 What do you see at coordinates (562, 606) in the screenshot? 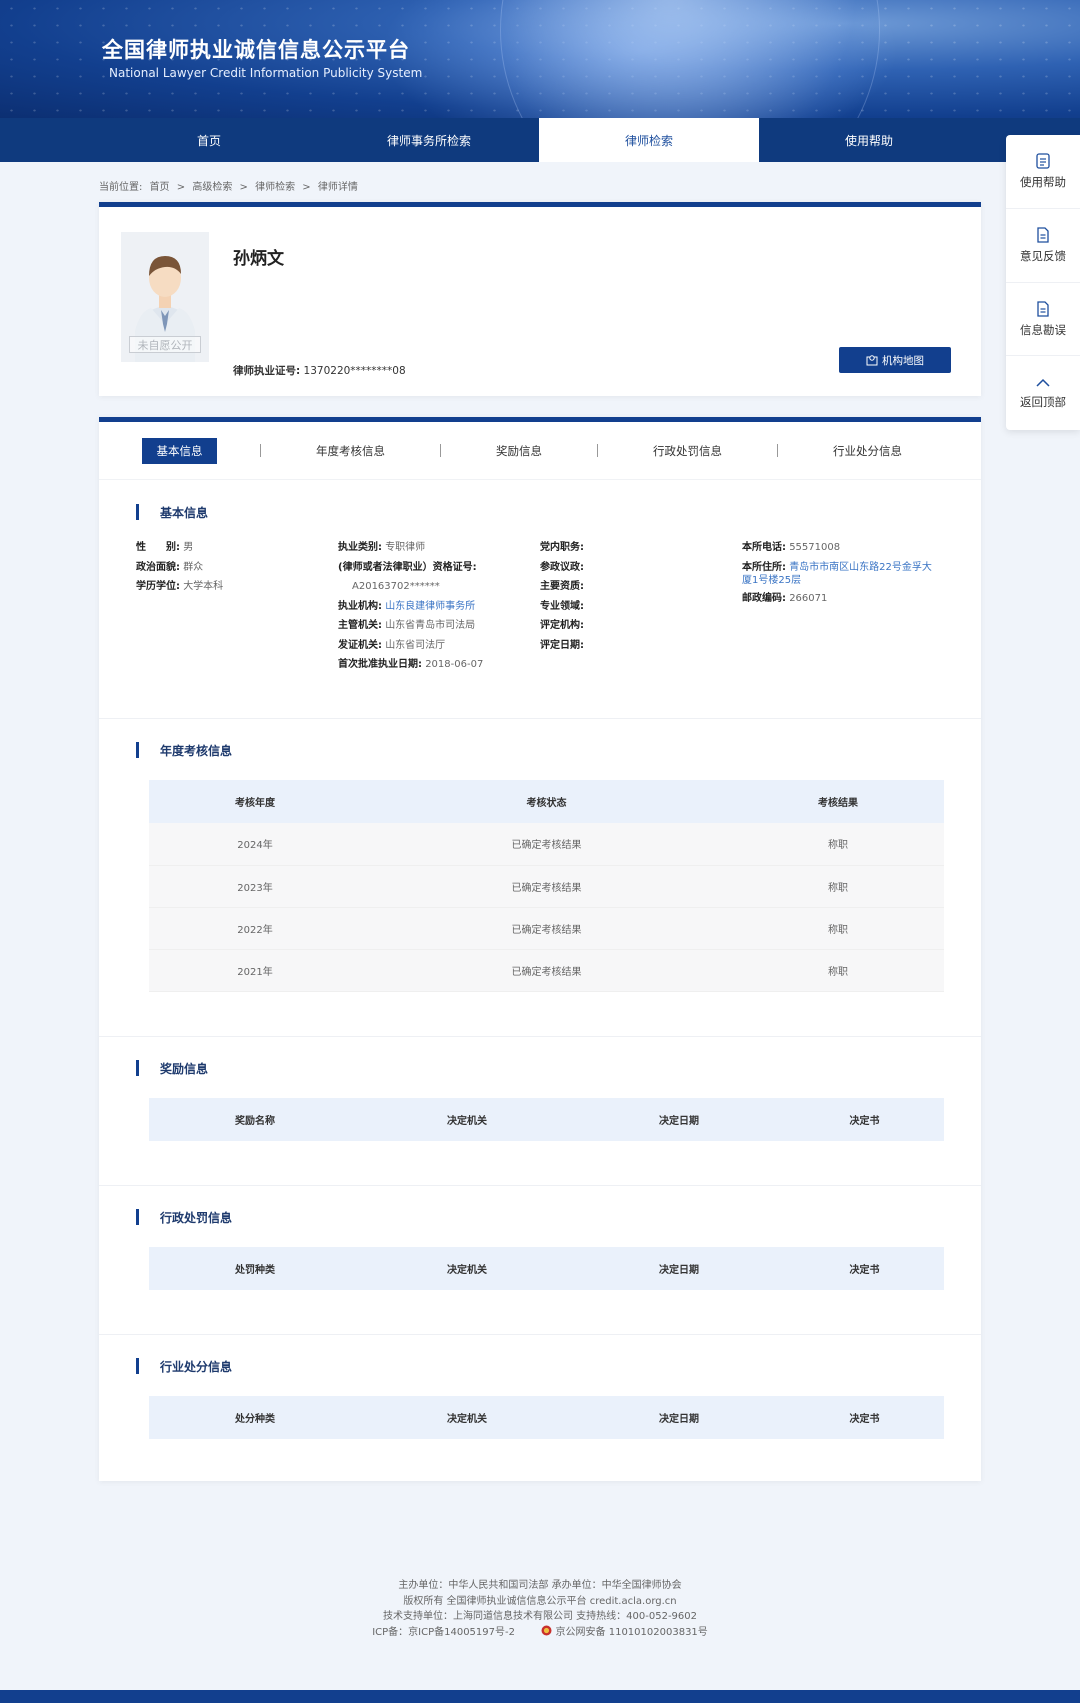
I see `info-key: 专业领域:` at bounding box center [562, 606].